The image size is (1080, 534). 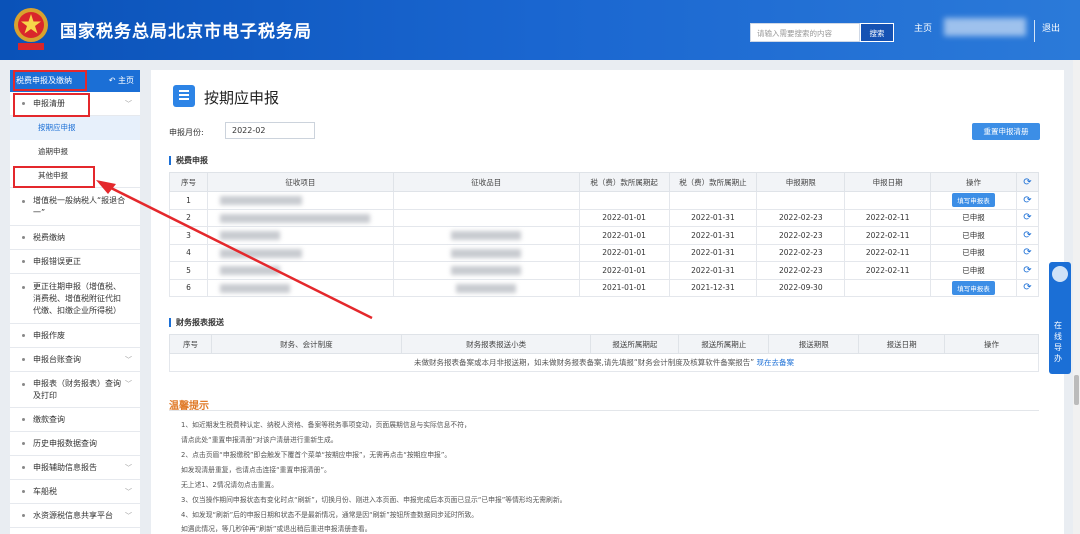 What do you see at coordinates (902, 344) in the screenshot?
I see `column-header: 报送日期` at bounding box center [902, 344].